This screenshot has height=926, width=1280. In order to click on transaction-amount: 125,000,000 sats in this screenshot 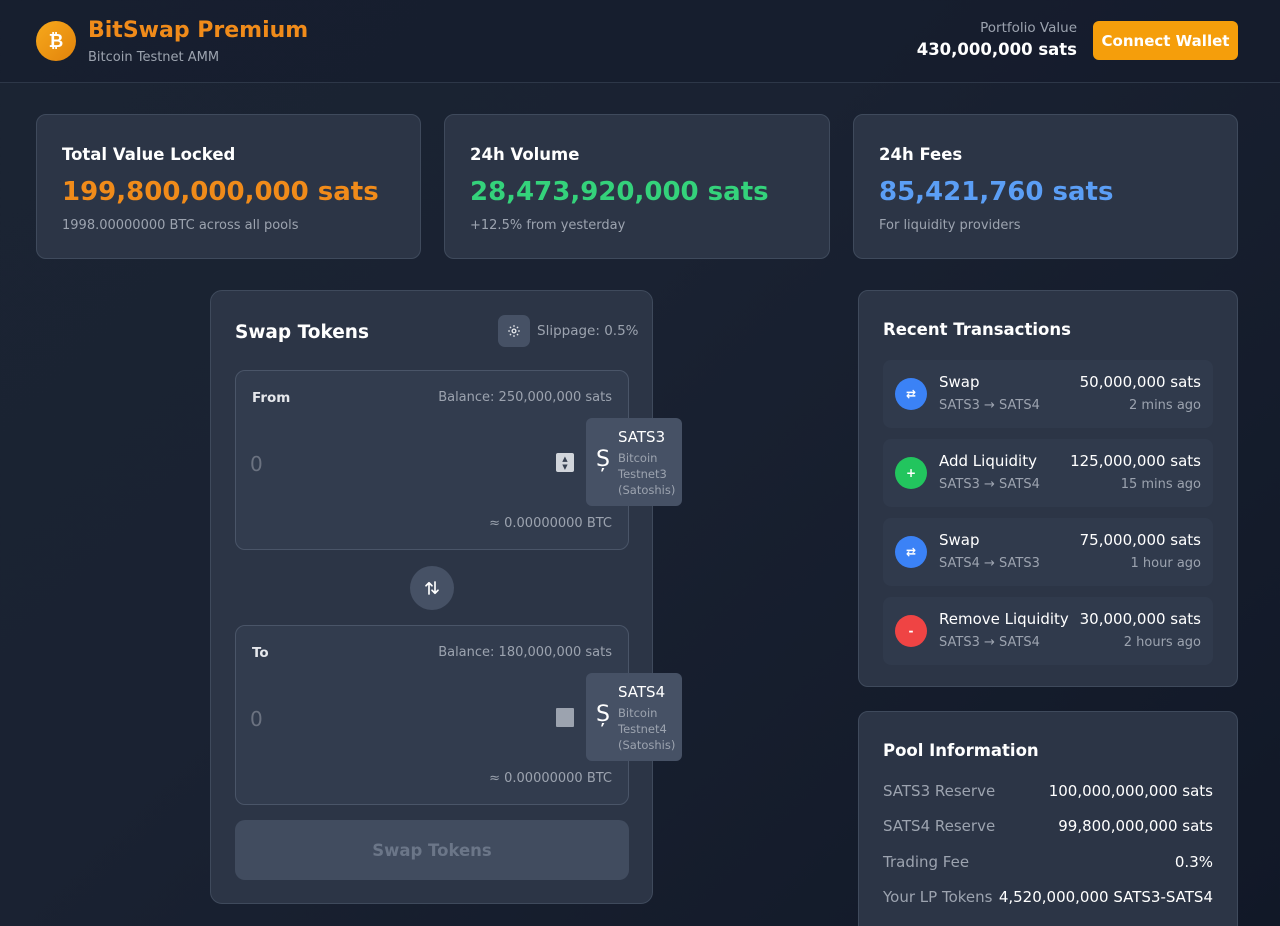, I will do `click(1135, 461)`.